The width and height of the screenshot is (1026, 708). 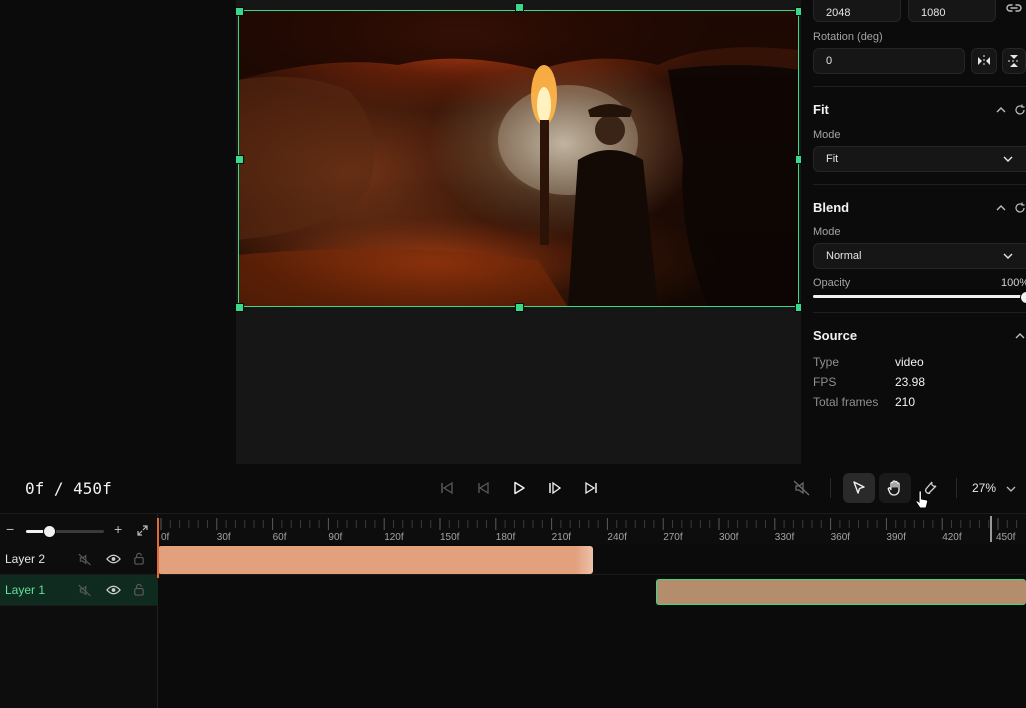 I want to click on fit-mode-select: Fit, so click(x=919, y=159).